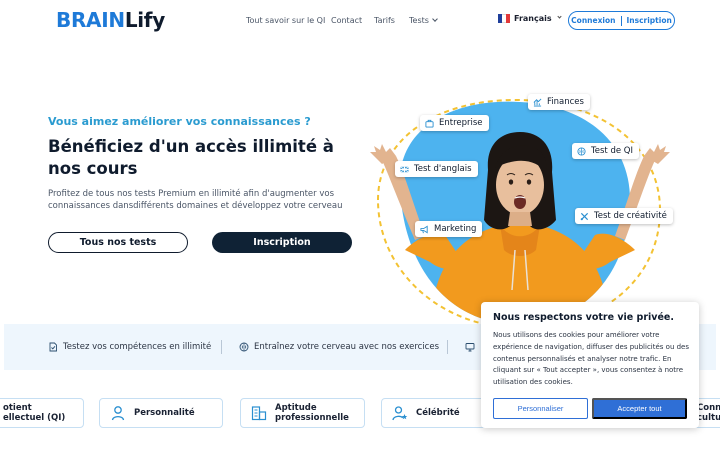 The width and height of the screenshot is (720, 450). What do you see at coordinates (504, 18) in the screenshot?
I see `france-flag-icon` at bounding box center [504, 18].